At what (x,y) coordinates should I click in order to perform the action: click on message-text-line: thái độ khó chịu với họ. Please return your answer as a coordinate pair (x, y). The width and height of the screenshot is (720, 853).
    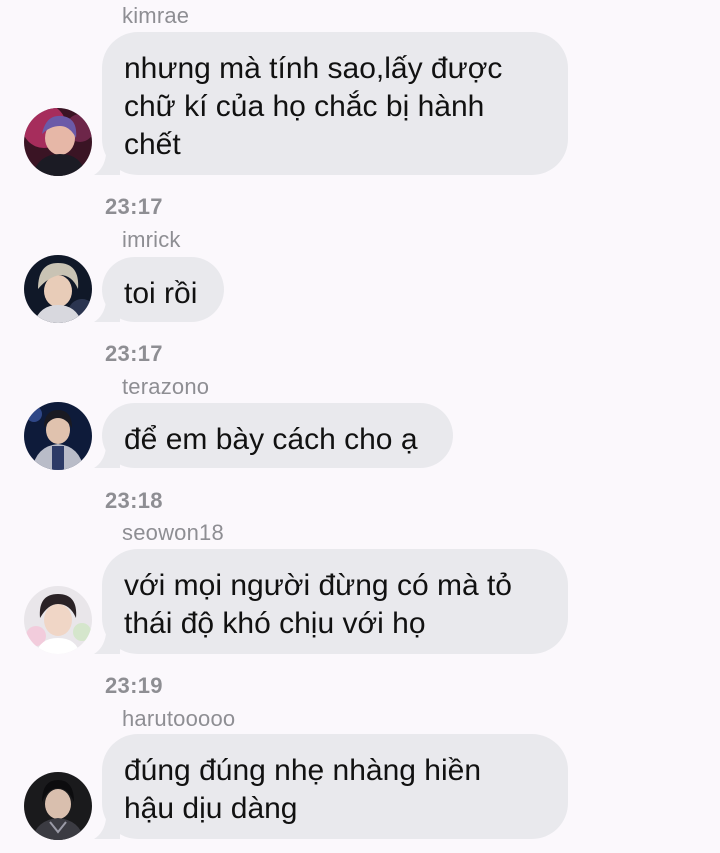
    Looking at the image, I should click on (275, 623).